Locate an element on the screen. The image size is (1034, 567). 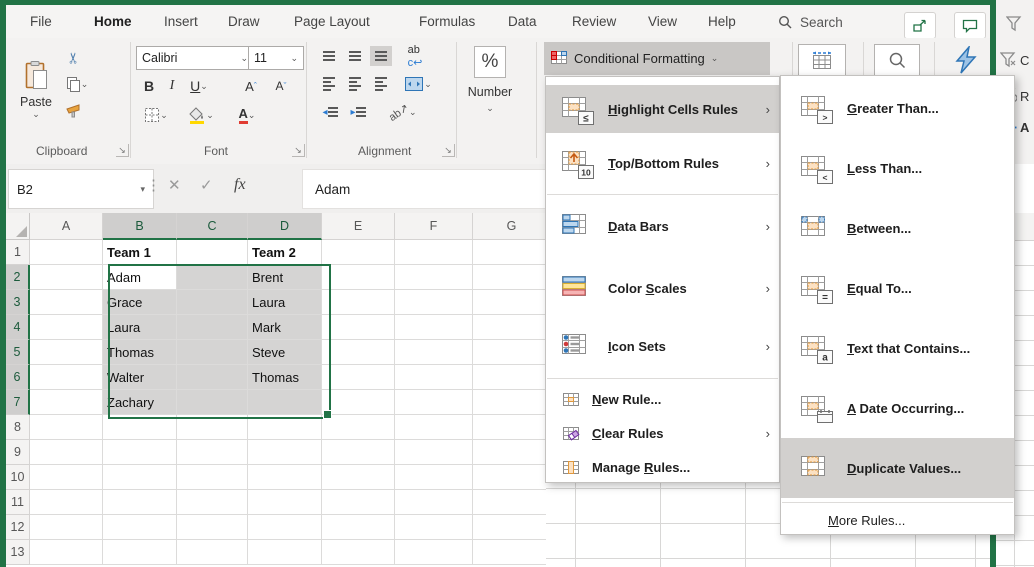
font-size-combo: 11 ⌄ is located at coordinates (276, 58).